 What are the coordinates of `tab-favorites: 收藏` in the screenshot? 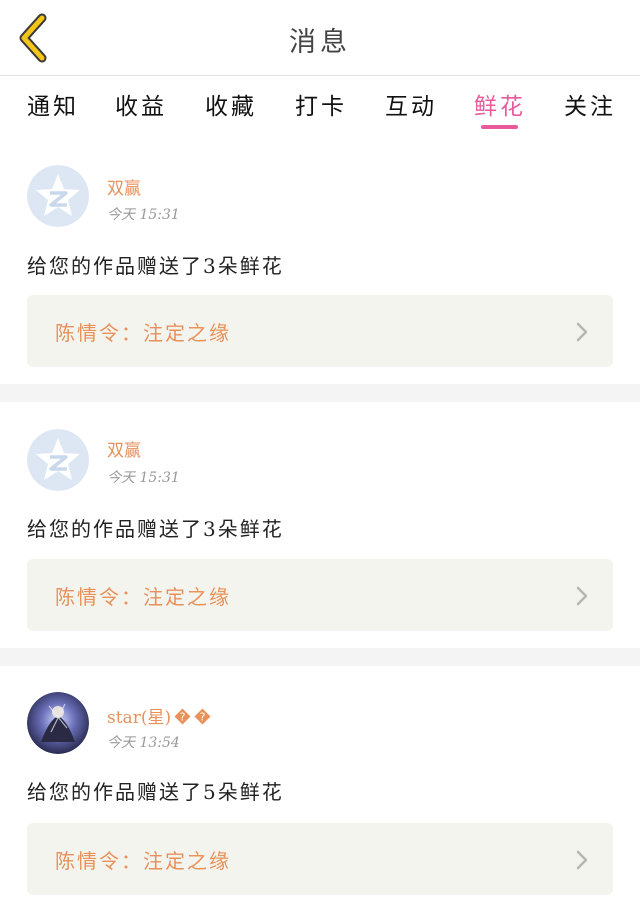 It's located at (231, 104).